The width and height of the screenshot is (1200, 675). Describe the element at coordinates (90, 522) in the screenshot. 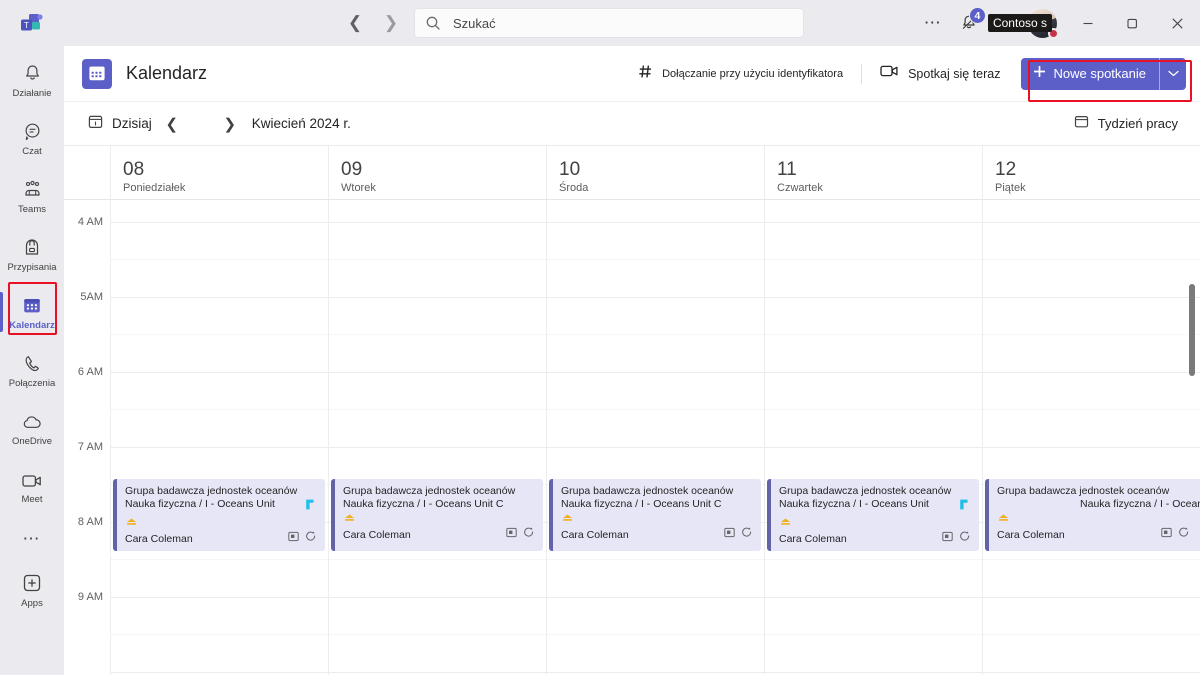

I see `time-label-8am: 8 AM` at that location.